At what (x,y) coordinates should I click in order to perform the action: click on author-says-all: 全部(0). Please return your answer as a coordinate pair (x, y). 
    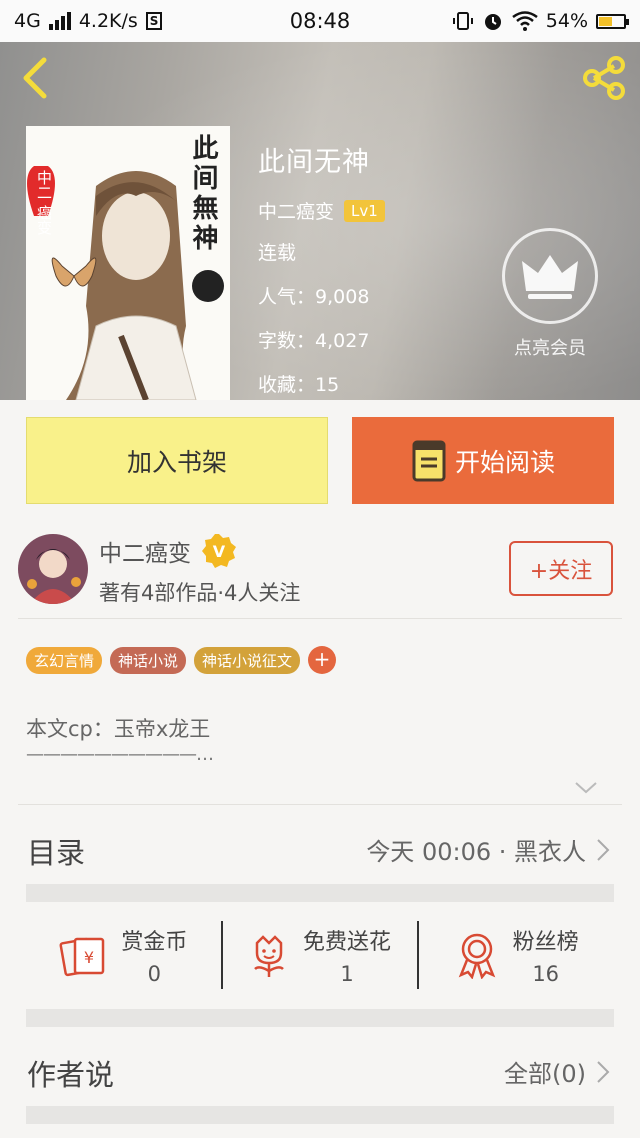
    Looking at the image, I should click on (557, 1071).